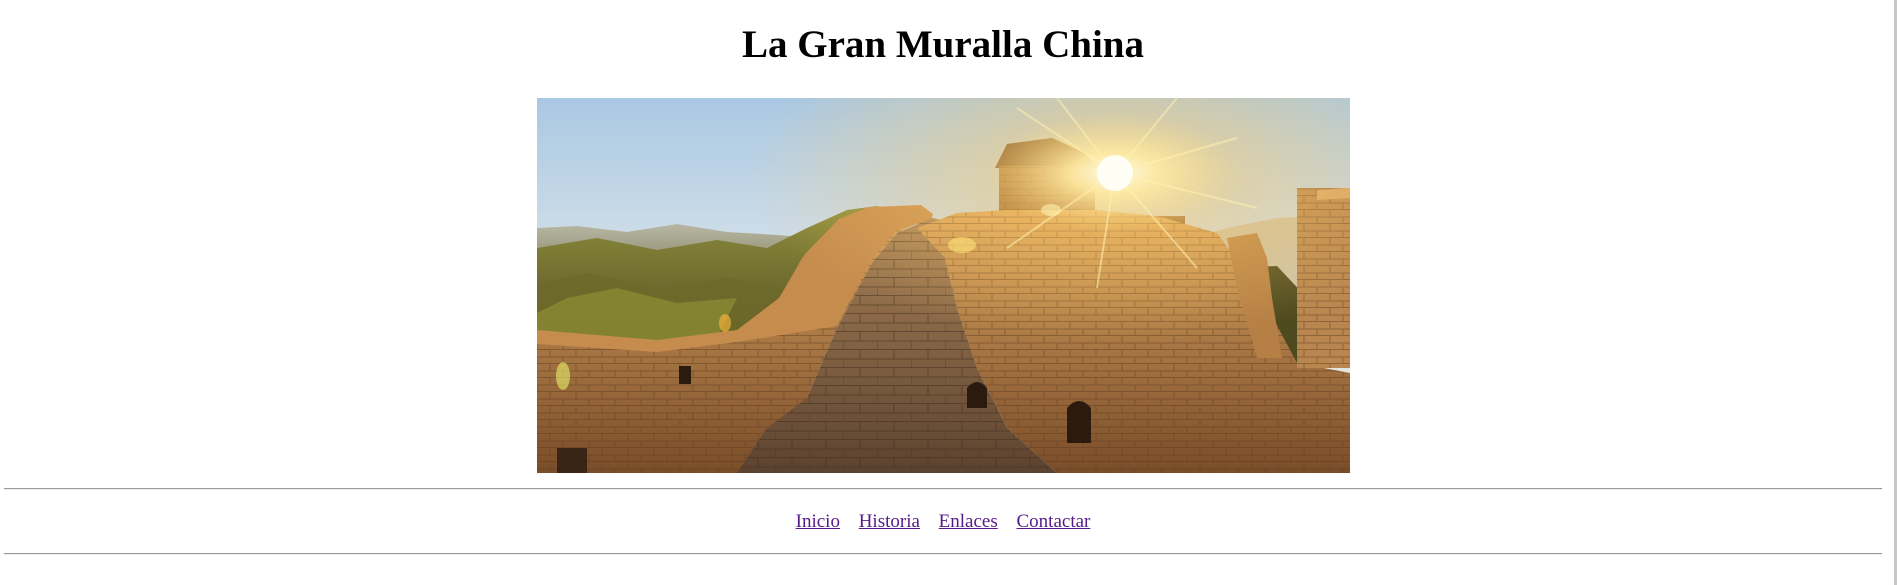 Image resolution: width=1897 pixels, height=585 pixels. Describe the element at coordinates (1054, 521) in the screenshot. I see `nav-link-contactar: Contactar` at that location.